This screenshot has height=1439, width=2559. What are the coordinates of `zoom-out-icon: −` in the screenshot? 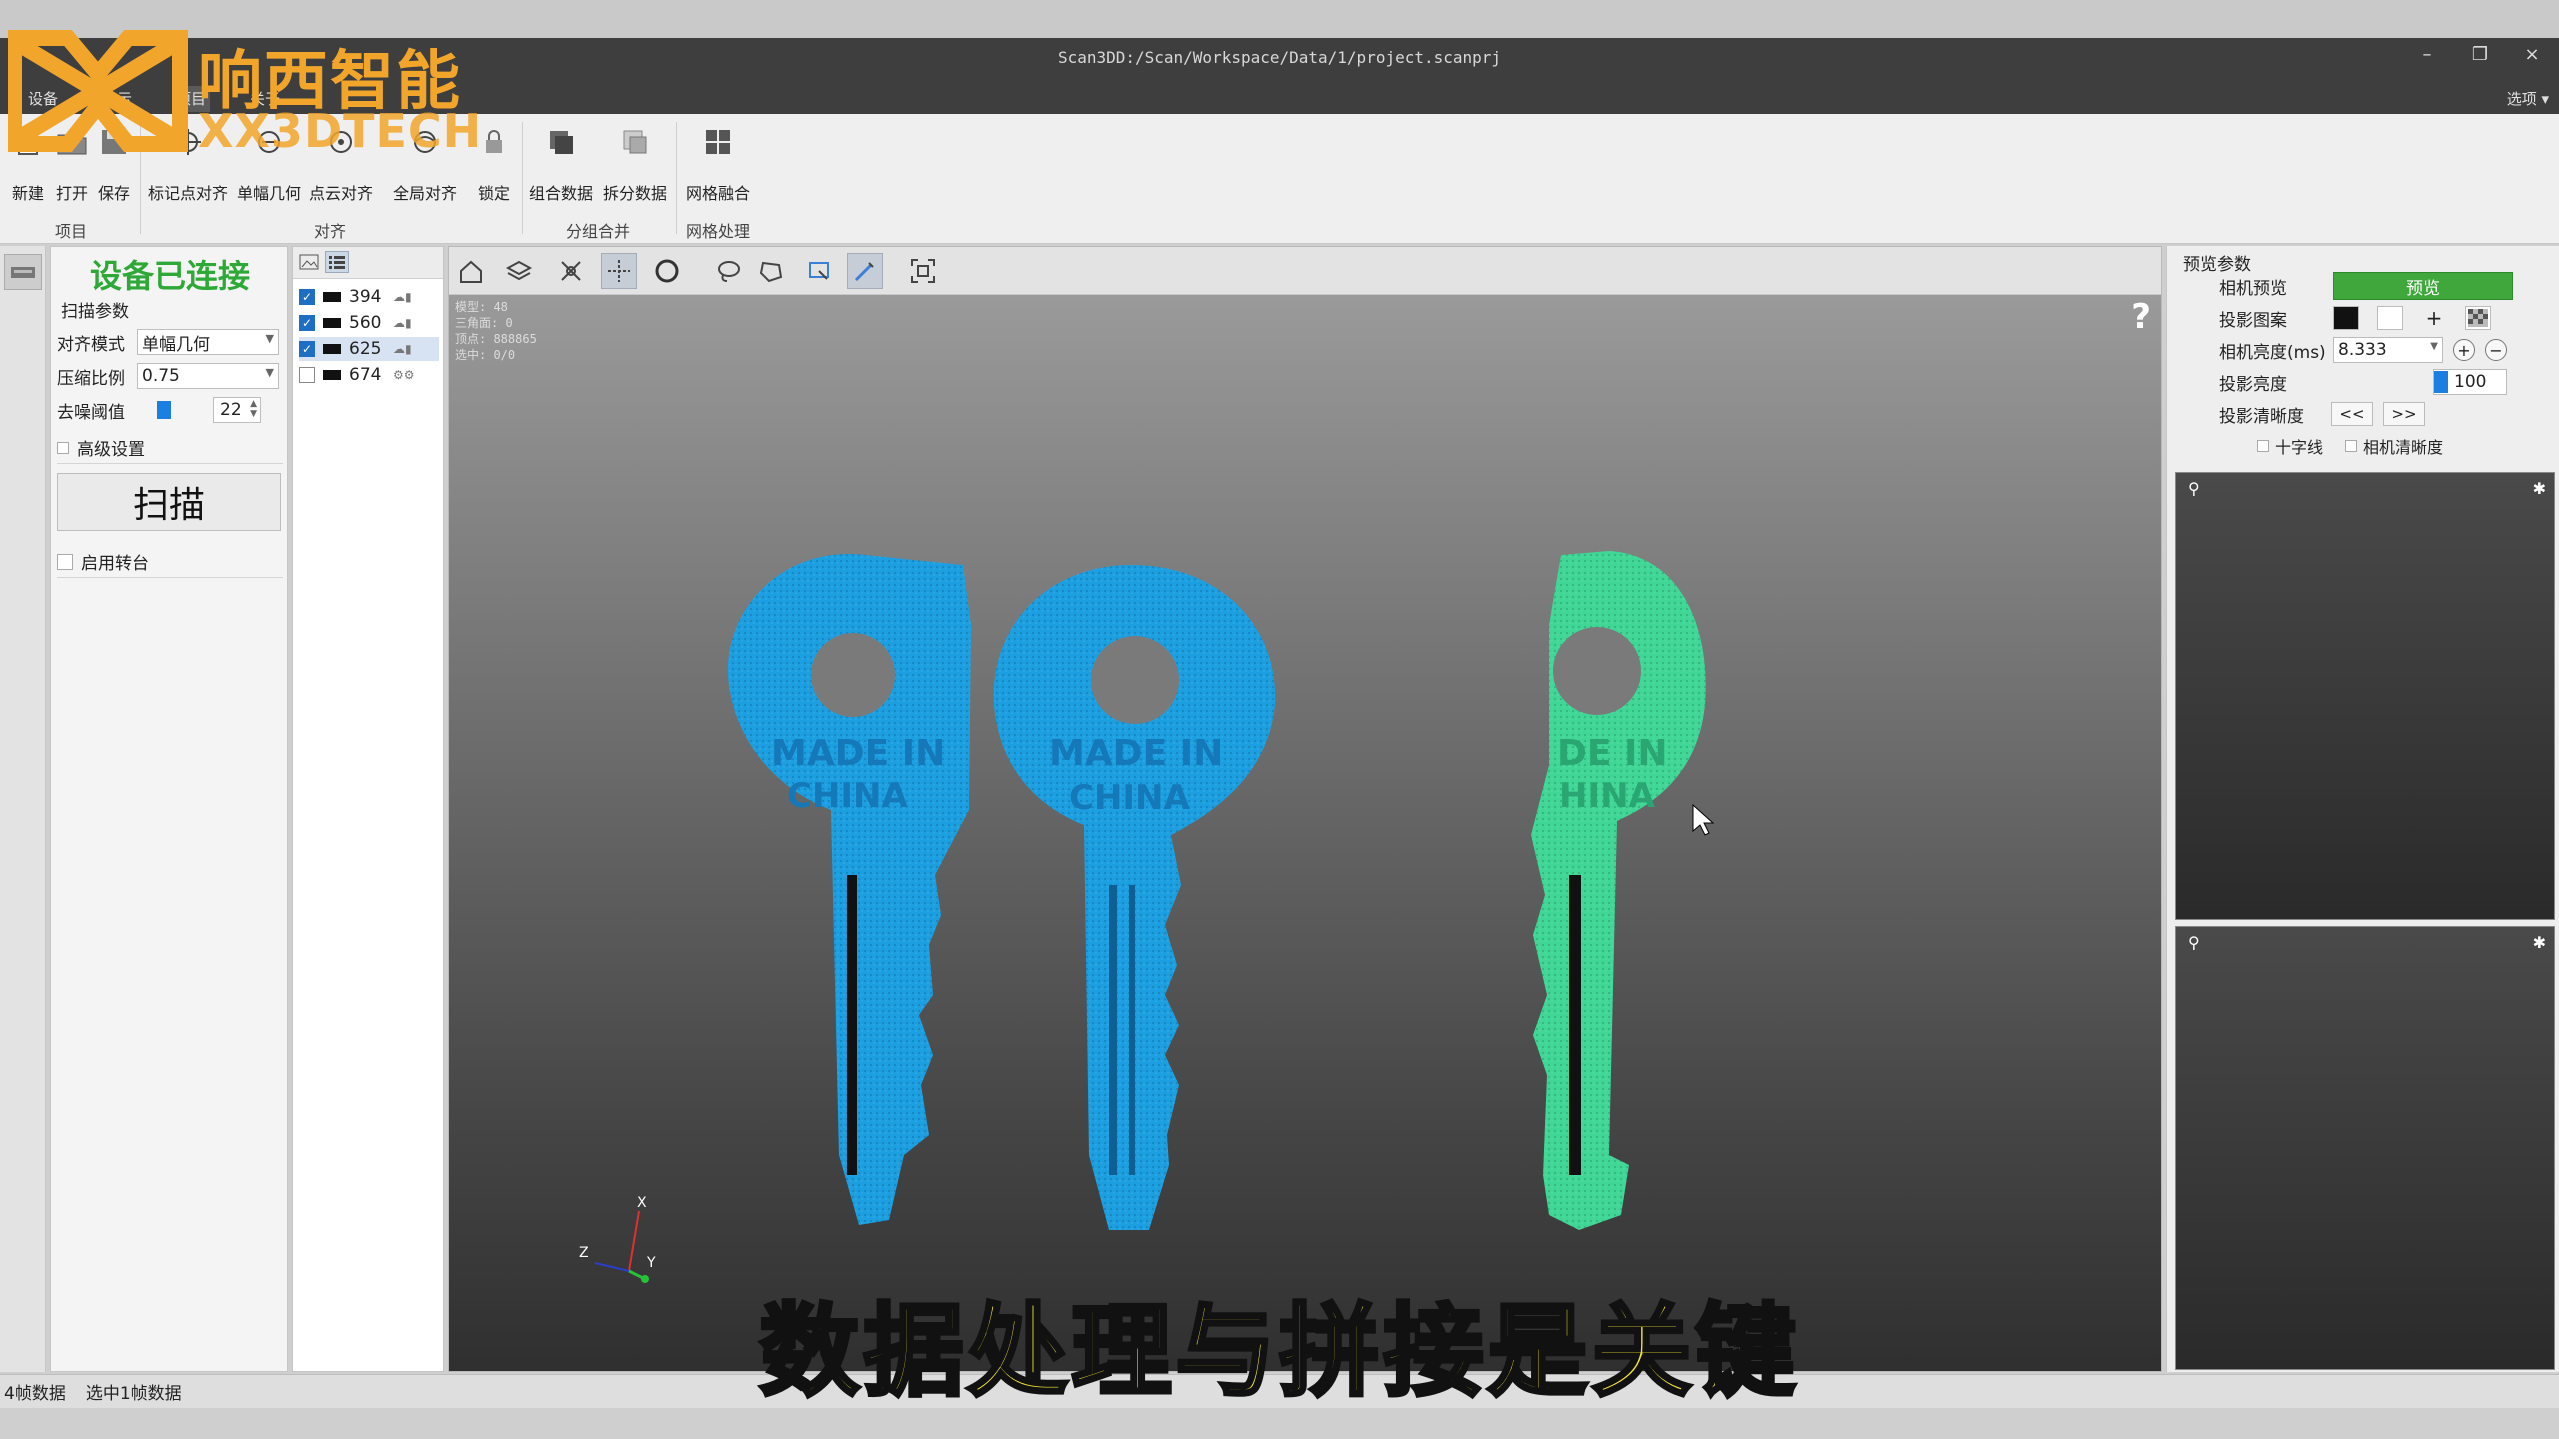 It's located at (2496, 350).